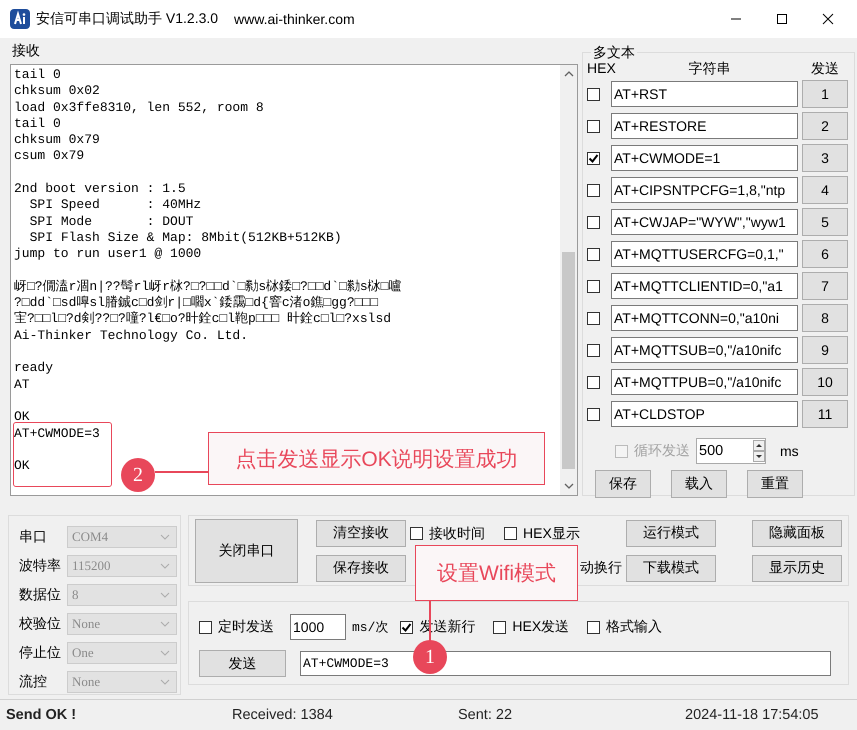 The width and height of the screenshot is (857, 730). What do you see at coordinates (139, 108) in the screenshot?
I see `log-line: load 0x3ffe8310, len 552, room 8` at bounding box center [139, 108].